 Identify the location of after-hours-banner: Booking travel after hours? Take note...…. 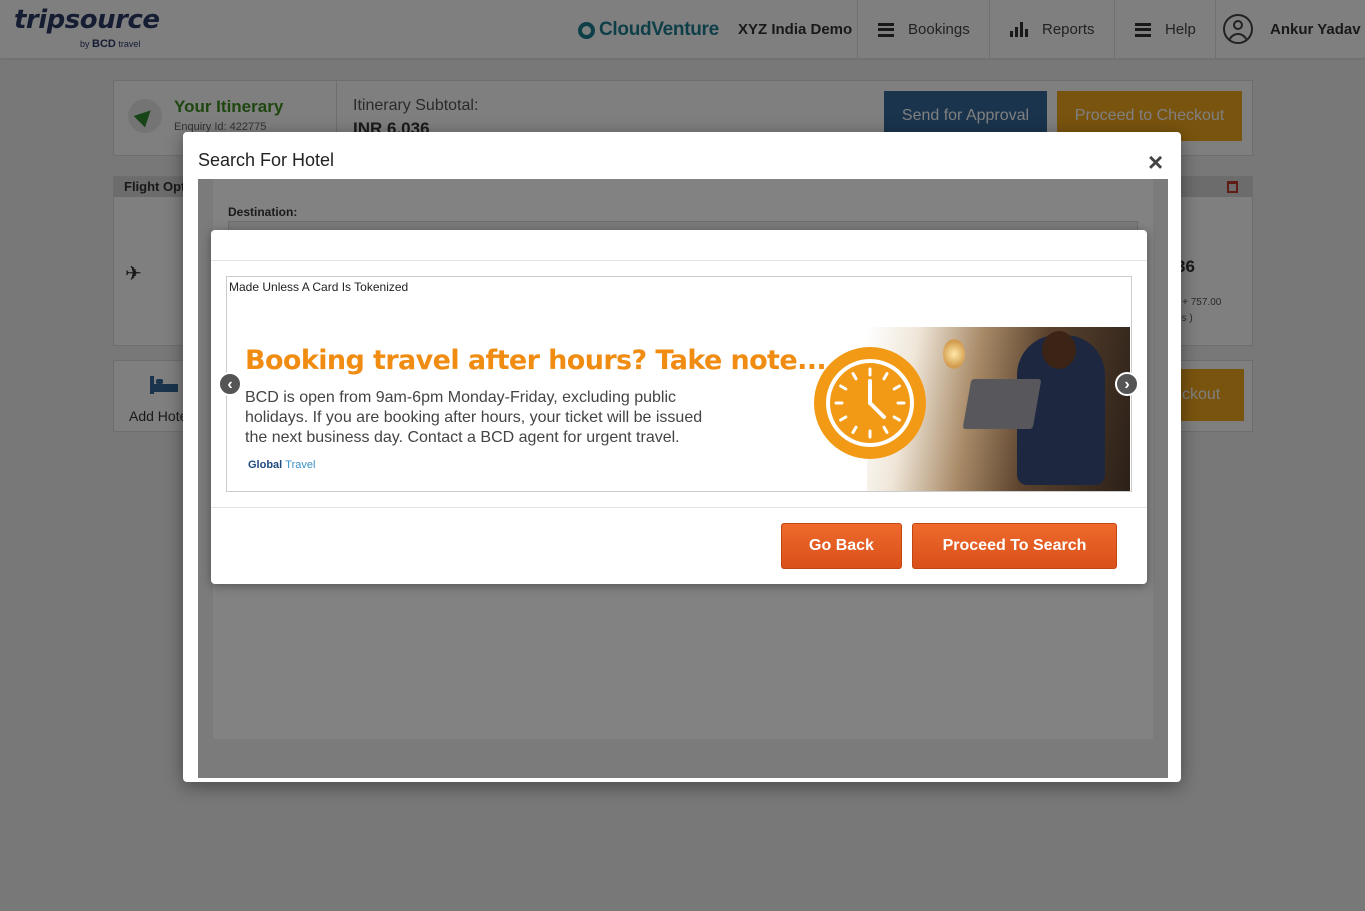
(678, 409).